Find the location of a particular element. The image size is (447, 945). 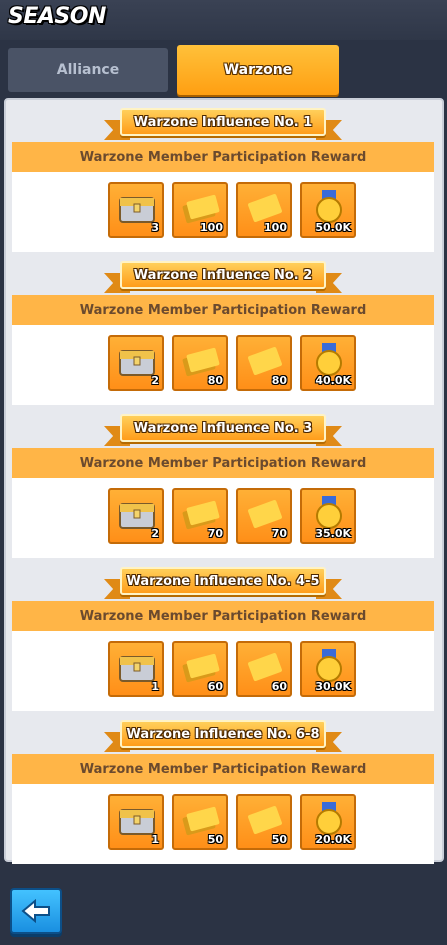

section-banner: Warzone Influence No. 3 is located at coordinates (223, 431).